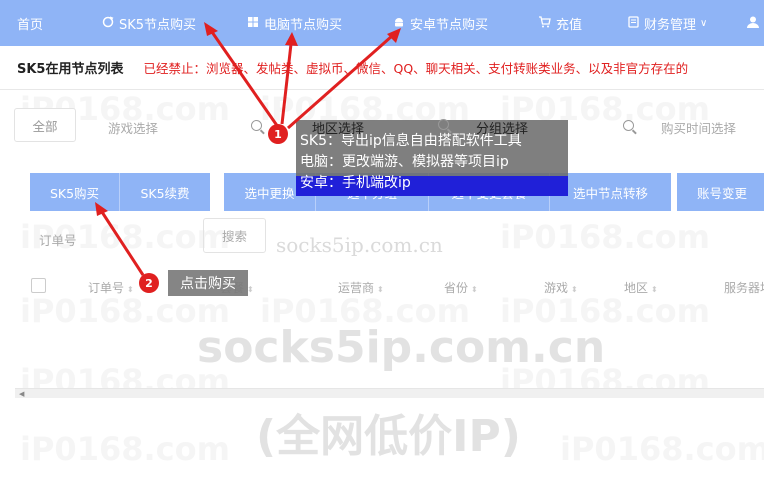  I want to click on page-title: SK5在用节点列表, so click(70, 69).